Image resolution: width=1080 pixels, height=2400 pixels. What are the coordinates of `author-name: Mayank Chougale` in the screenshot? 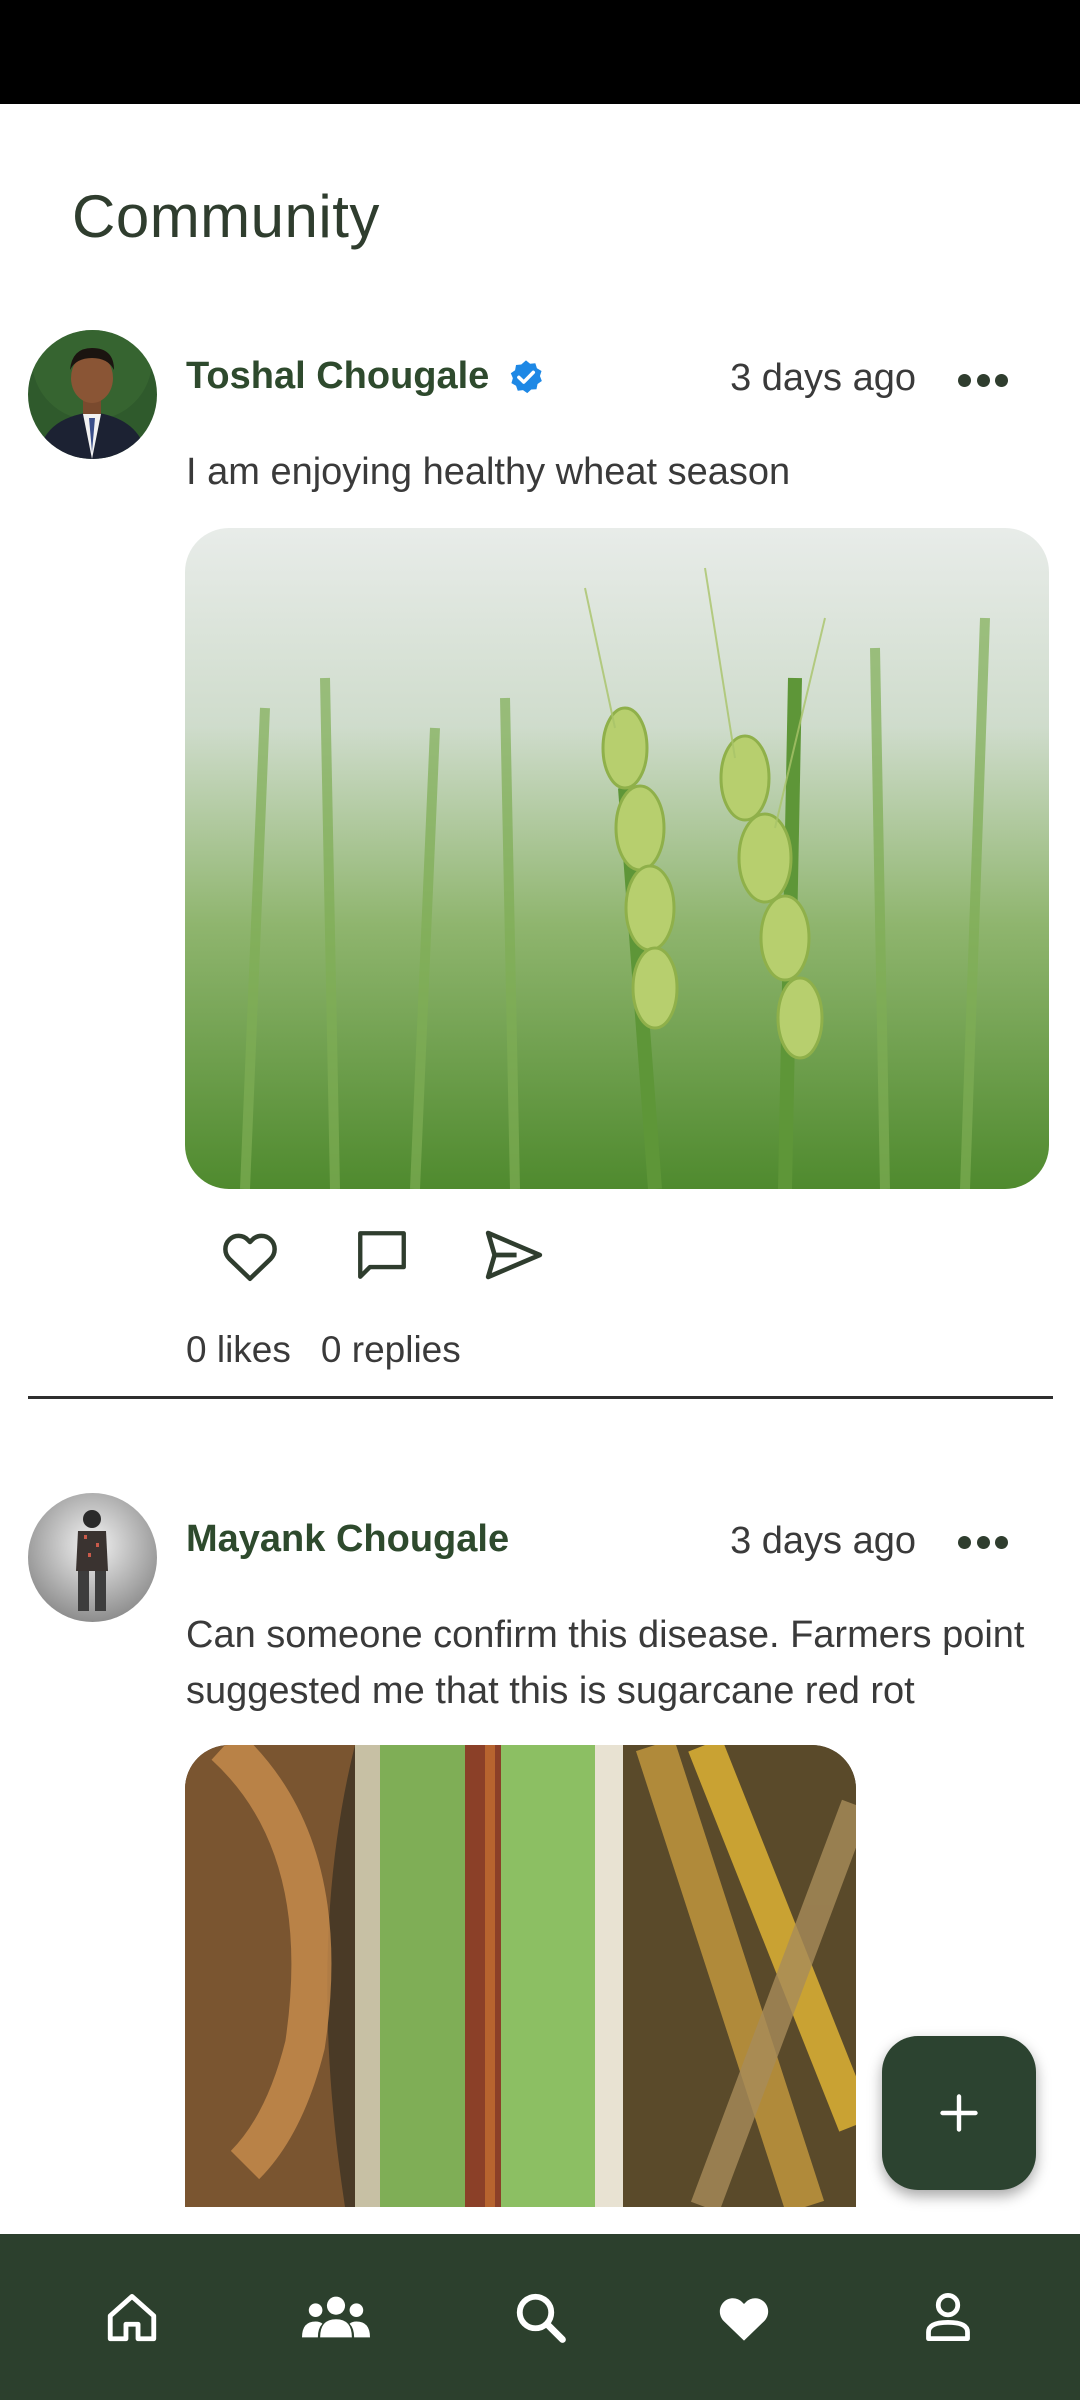 It's located at (348, 1539).